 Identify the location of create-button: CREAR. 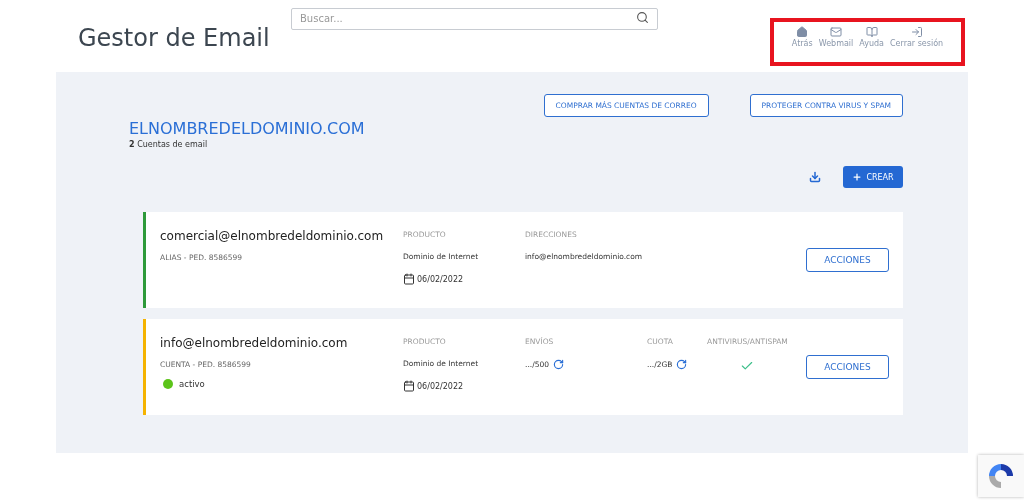
(873, 177).